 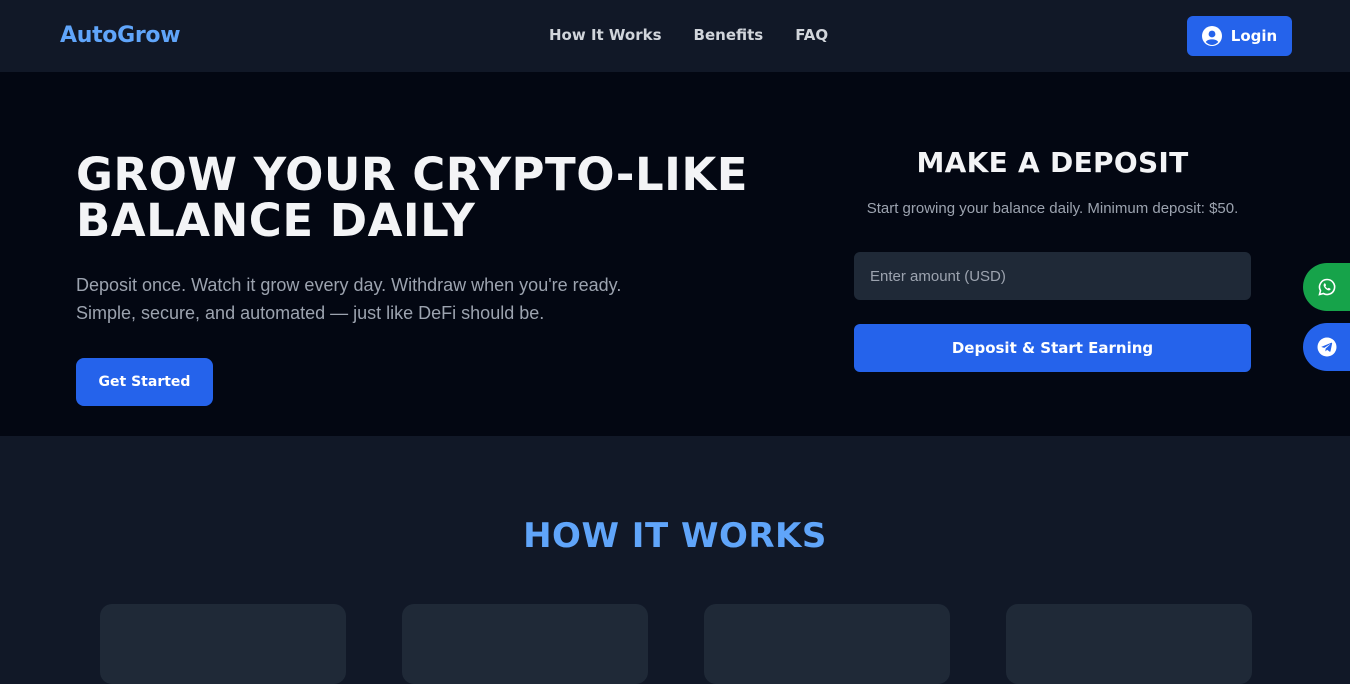 I want to click on get-started-button: Get Started, so click(x=144, y=382).